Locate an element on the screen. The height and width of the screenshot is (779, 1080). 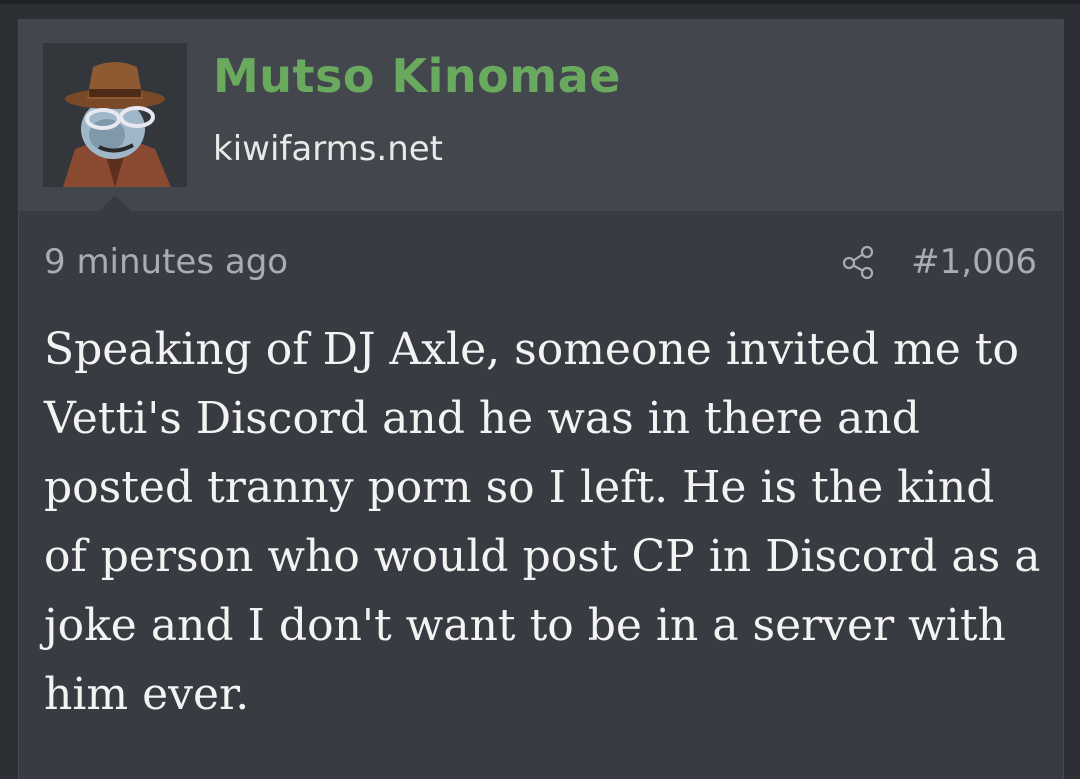
user-block-arrow is located at coordinates (115, 203).